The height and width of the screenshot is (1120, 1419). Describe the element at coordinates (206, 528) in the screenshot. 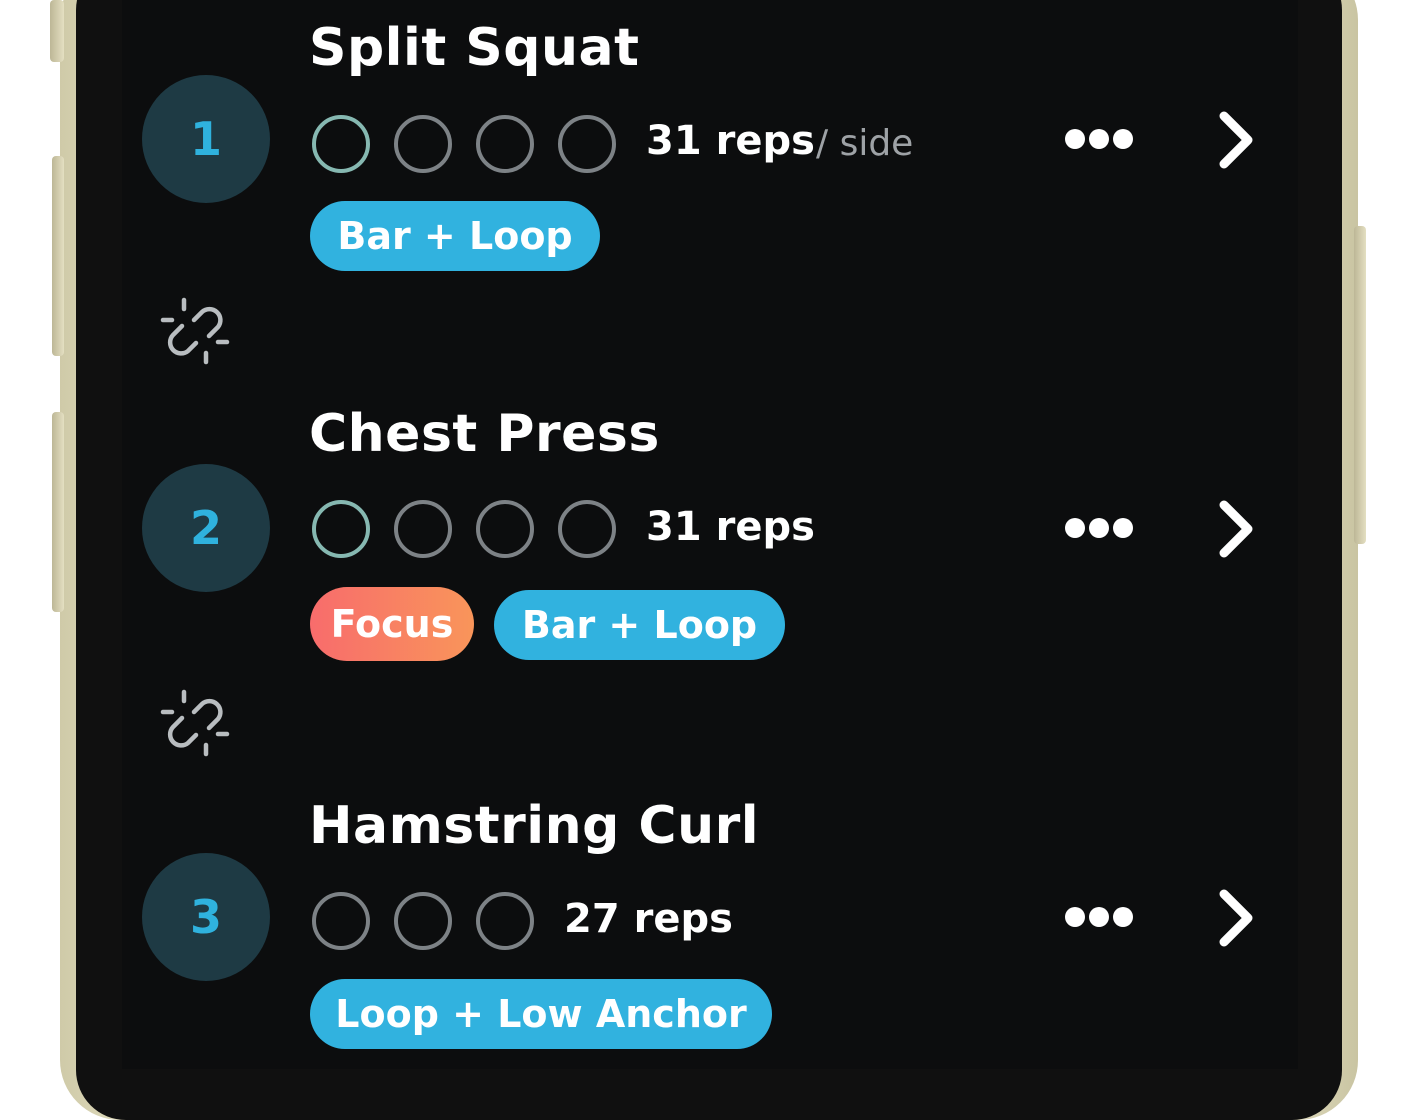

I see `exercise-number-badge: 2` at that location.